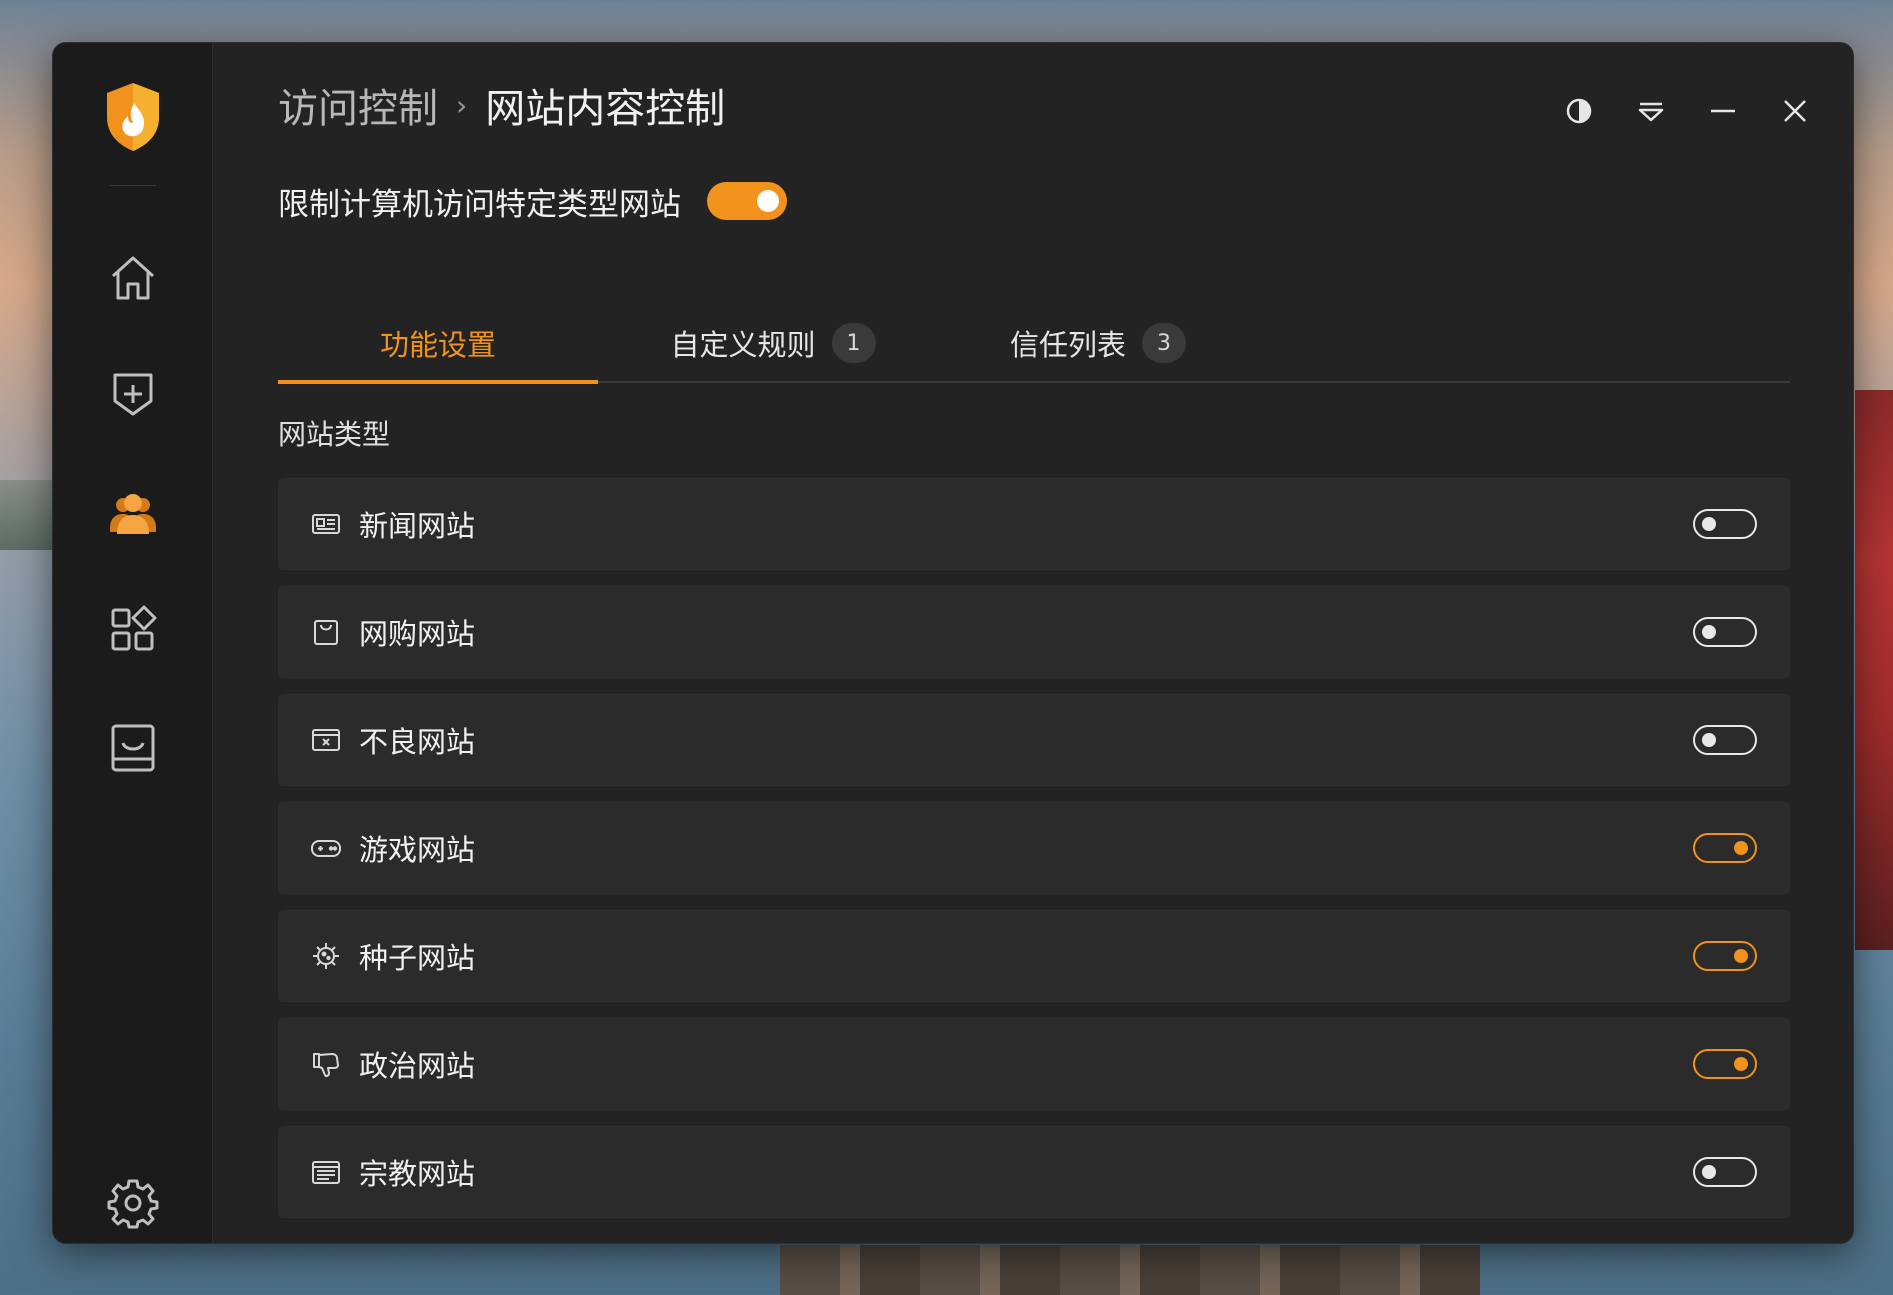 This screenshot has height=1295, width=1893. Describe the element at coordinates (1034, 1172) in the screenshot. I see `category-row-religion: 宗教网站` at that location.